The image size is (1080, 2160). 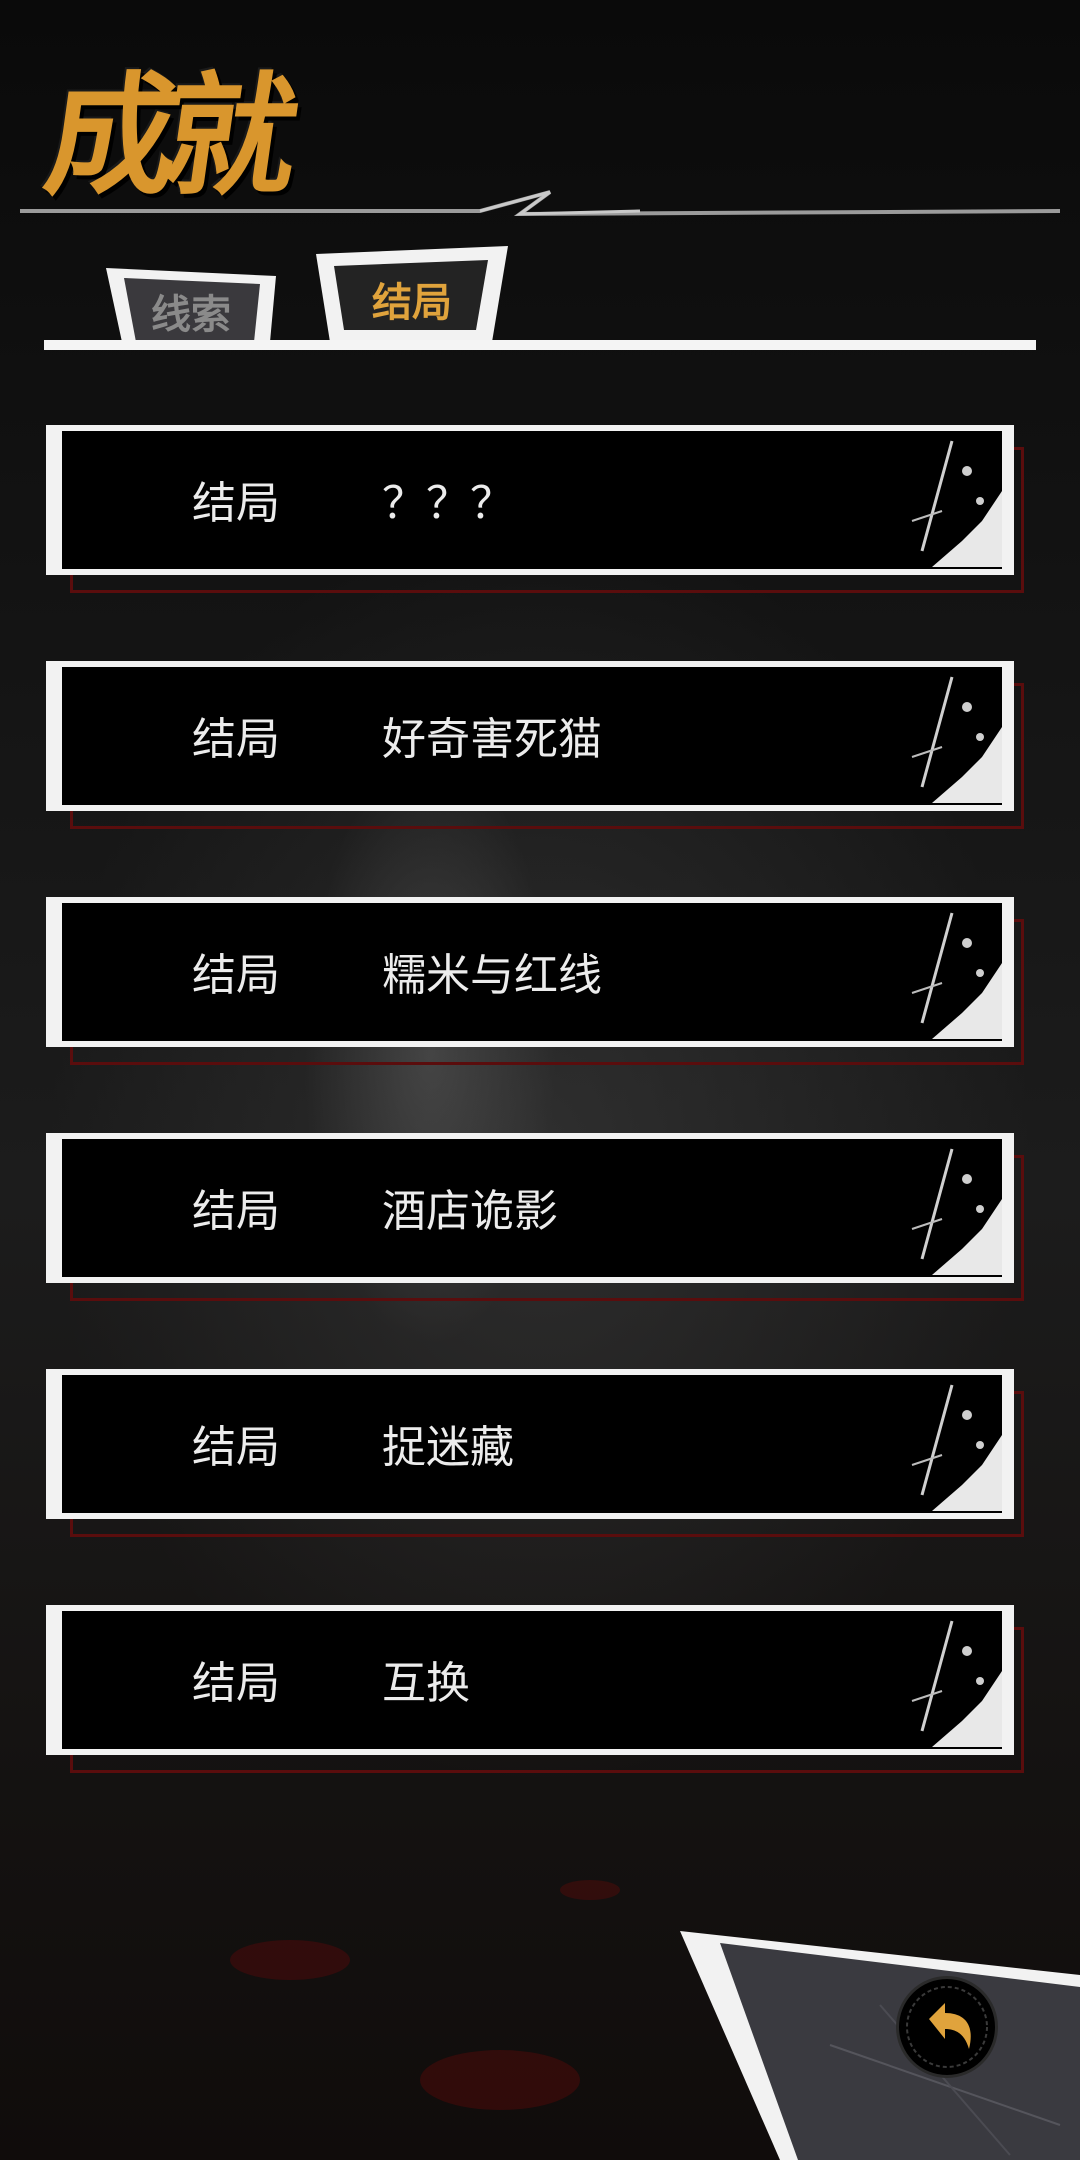 I want to click on ending-name: 互换, so click(x=426, y=1683).